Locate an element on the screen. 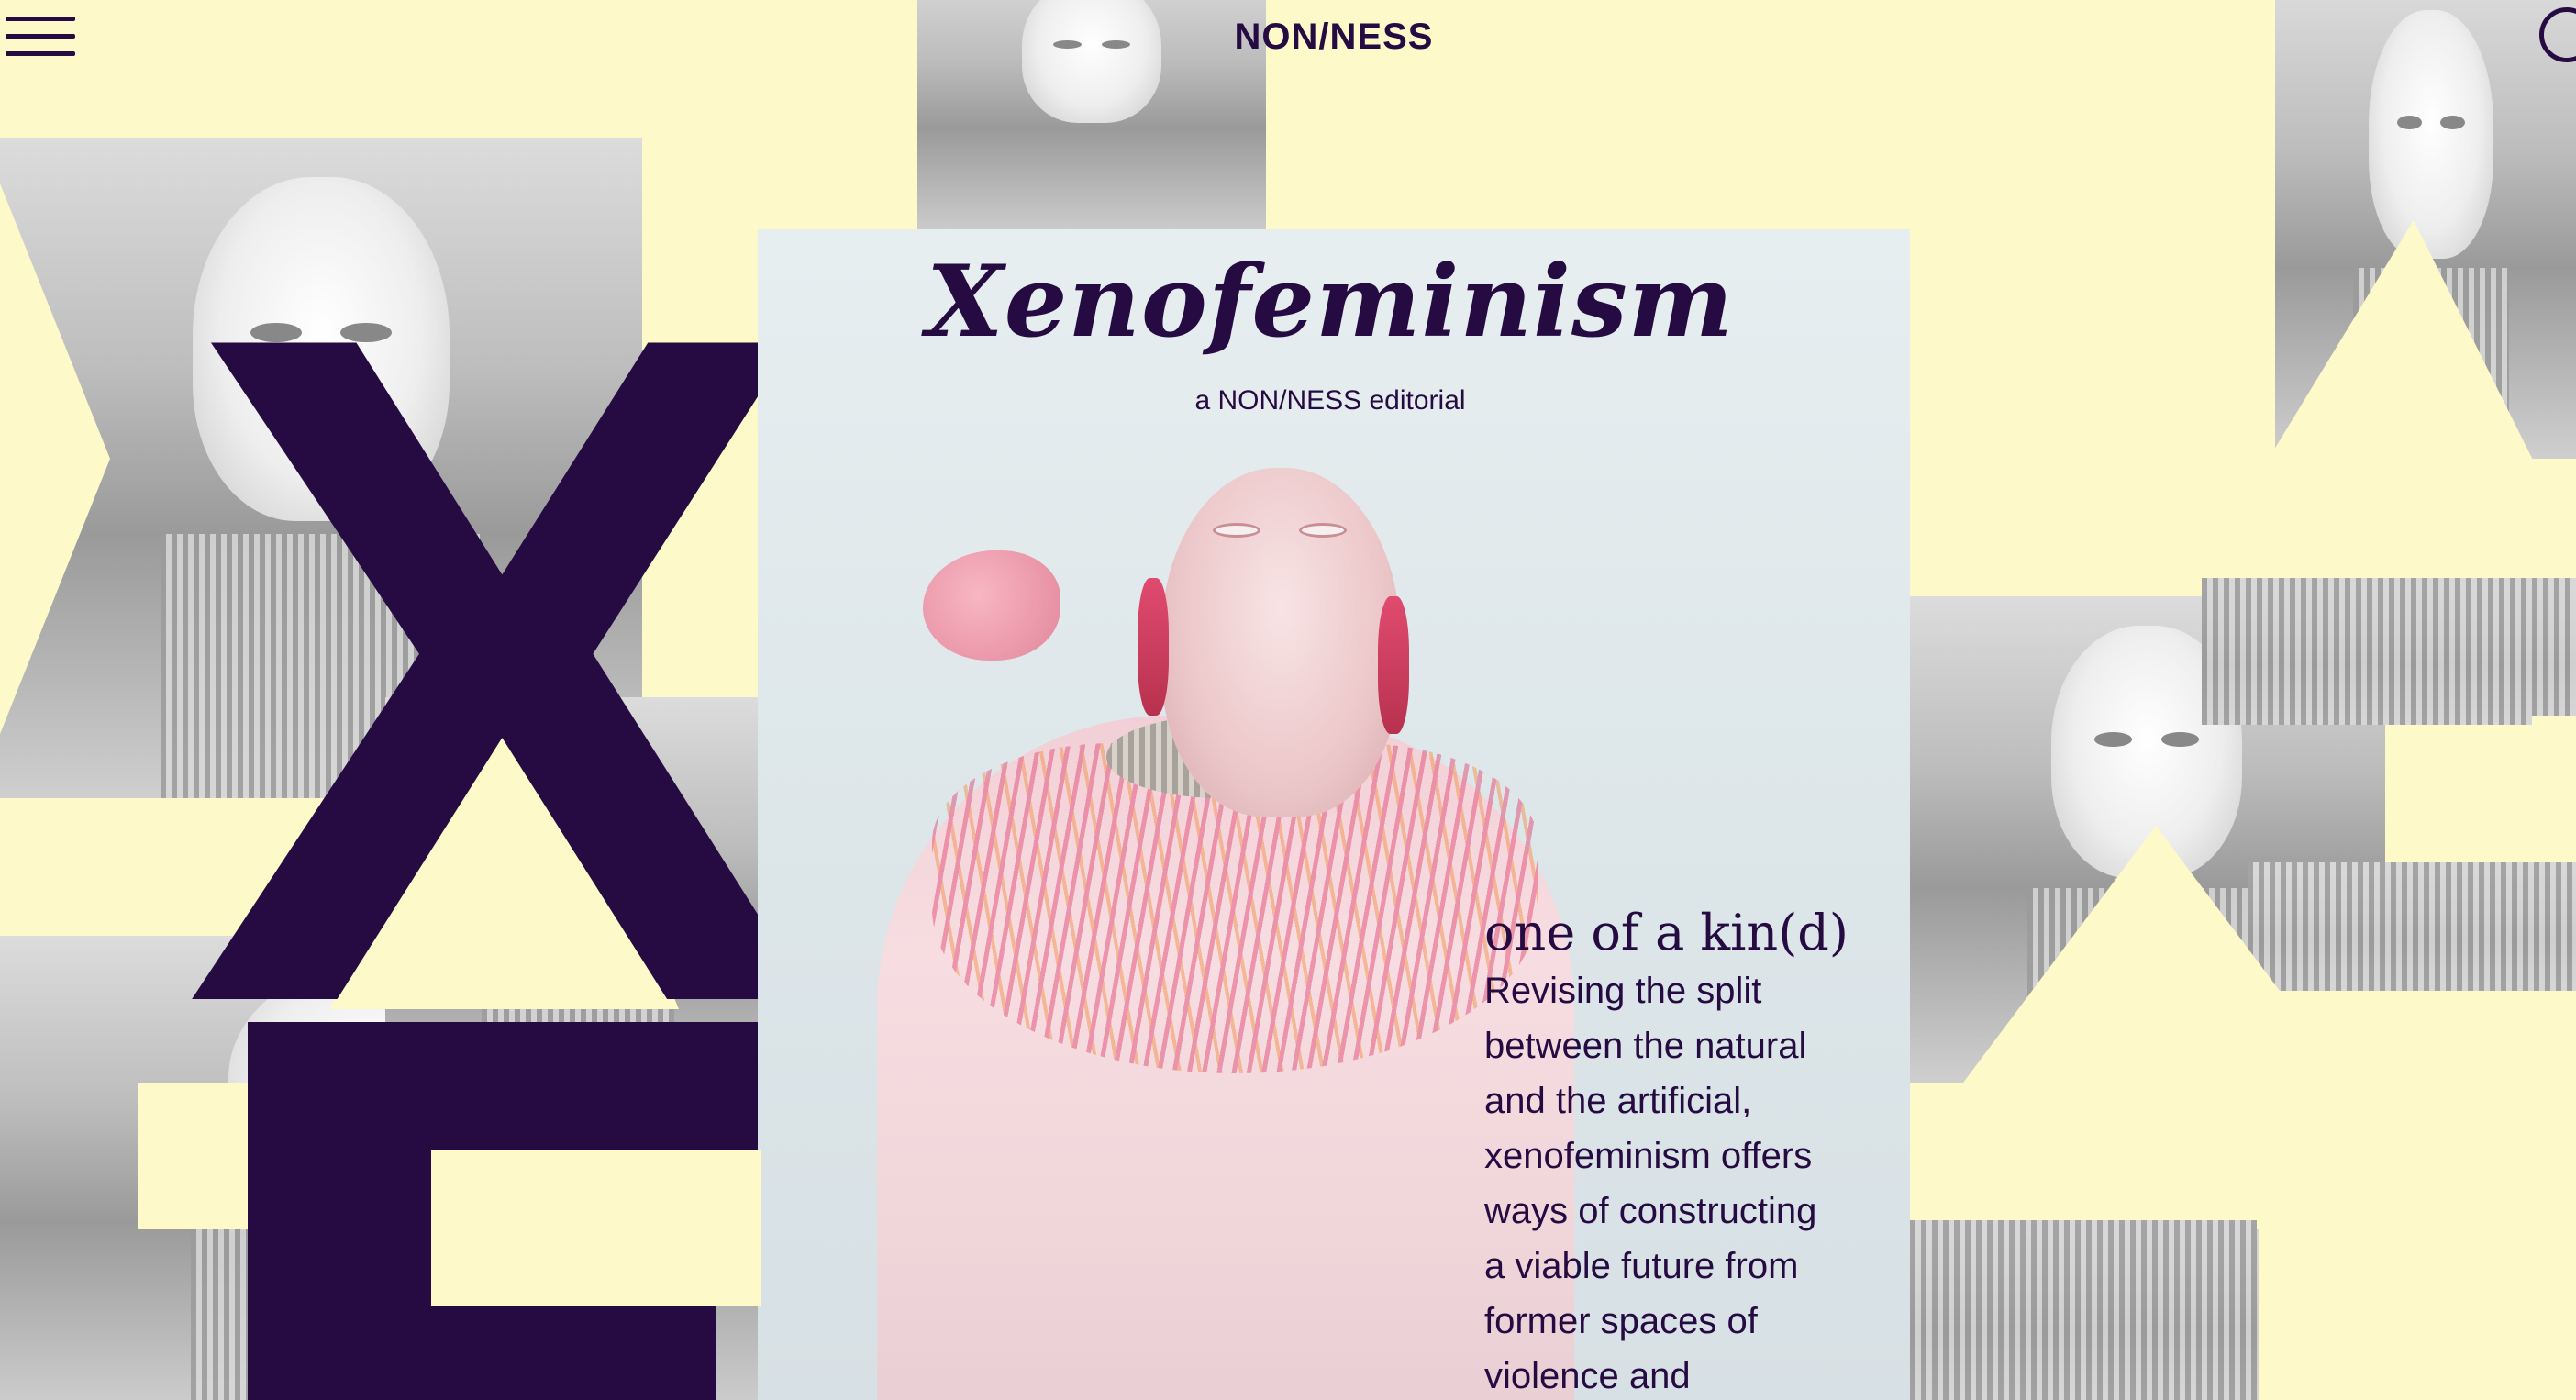  page-subtitle: a NON/NESS editorial is located at coordinates (1330, 401).